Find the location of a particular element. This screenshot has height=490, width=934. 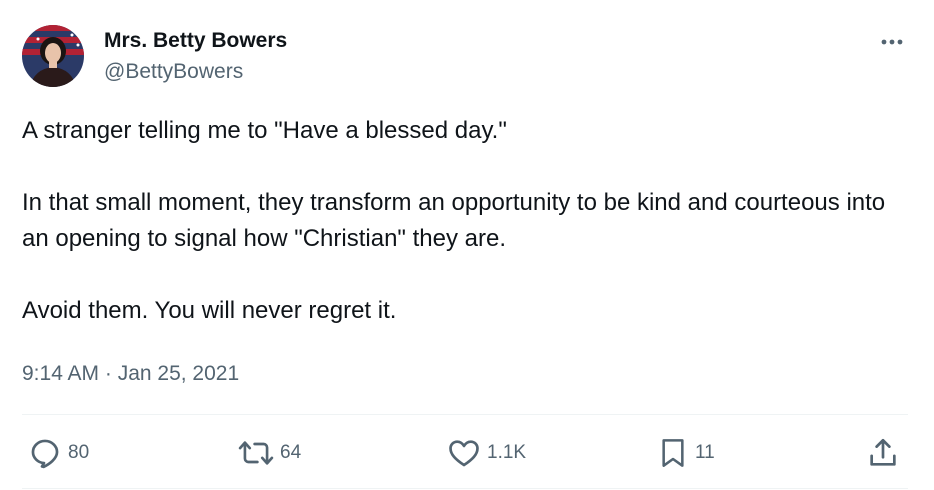

retweet-count: 64 is located at coordinates (291, 452).